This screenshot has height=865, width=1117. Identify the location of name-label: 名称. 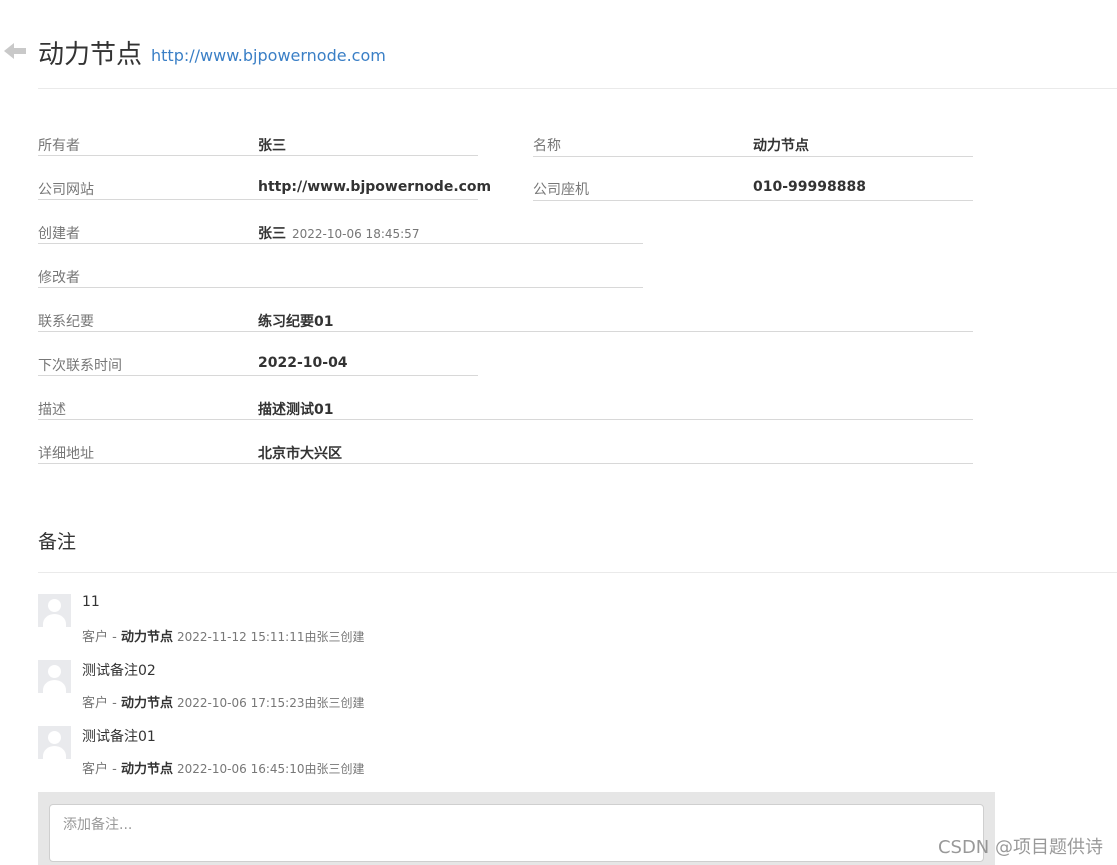
(547, 146).